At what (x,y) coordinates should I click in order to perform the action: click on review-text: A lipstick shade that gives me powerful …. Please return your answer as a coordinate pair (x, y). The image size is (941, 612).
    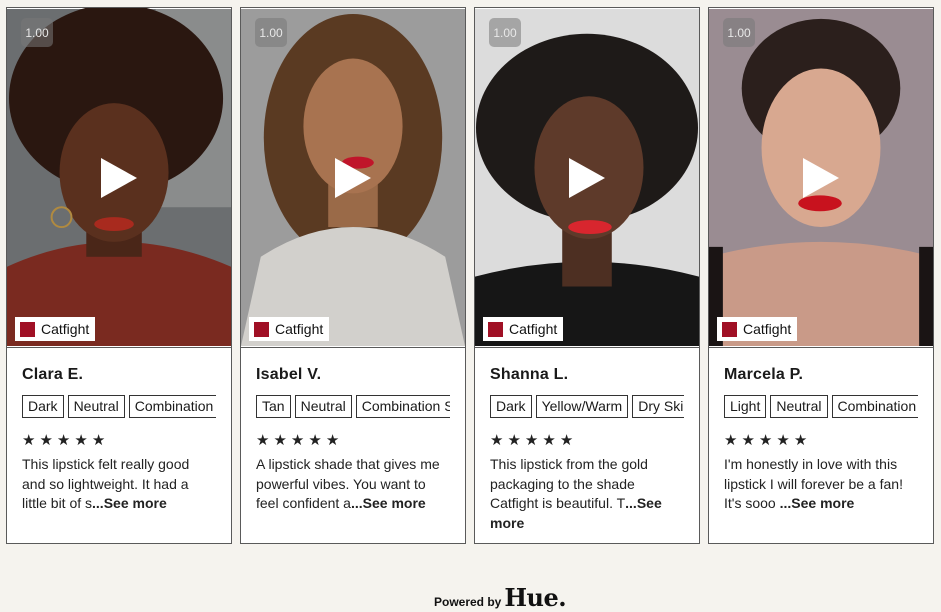
    Looking at the image, I should click on (348, 483).